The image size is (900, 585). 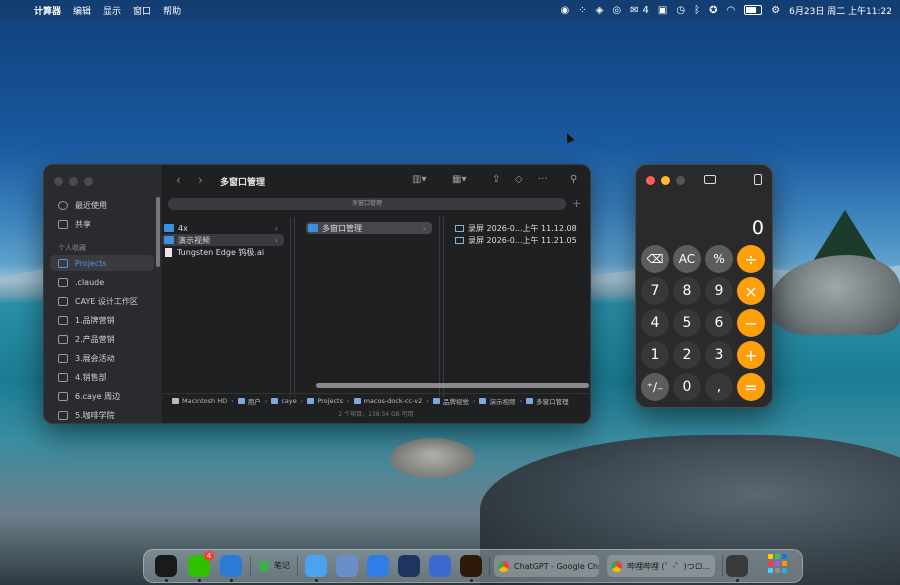 What do you see at coordinates (758, 179) in the screenshot?
I see `calculator-mode-icon` at bounding box center [758, 179].